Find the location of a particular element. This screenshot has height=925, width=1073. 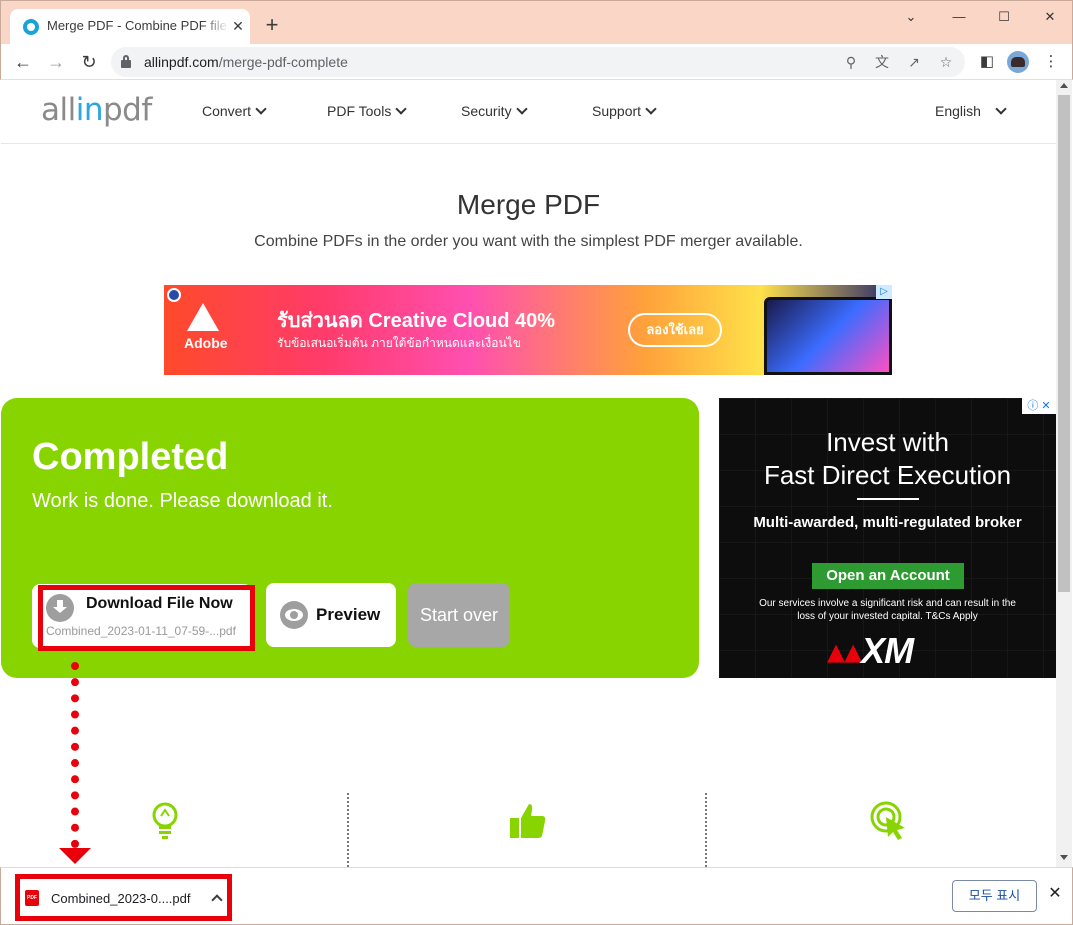

page-scrollbar is located at coordinates (1064, 473).